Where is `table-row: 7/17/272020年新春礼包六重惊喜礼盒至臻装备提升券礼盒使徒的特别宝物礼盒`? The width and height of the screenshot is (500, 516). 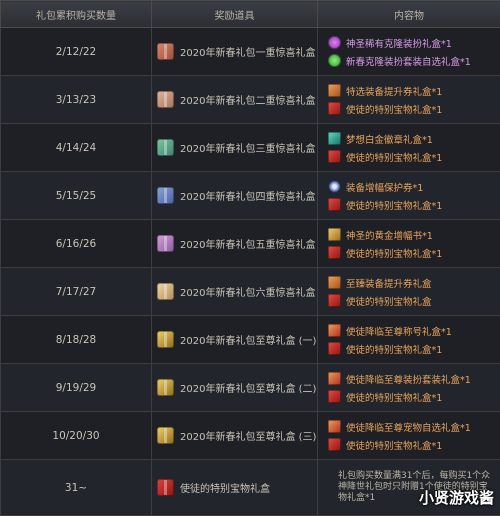
table-row: 7/17/272020年新春礼包六重惊喜礼盒至臻装备提升券礼盒使徒的特别宝物礼盒 is located at coordinates (250, 292).